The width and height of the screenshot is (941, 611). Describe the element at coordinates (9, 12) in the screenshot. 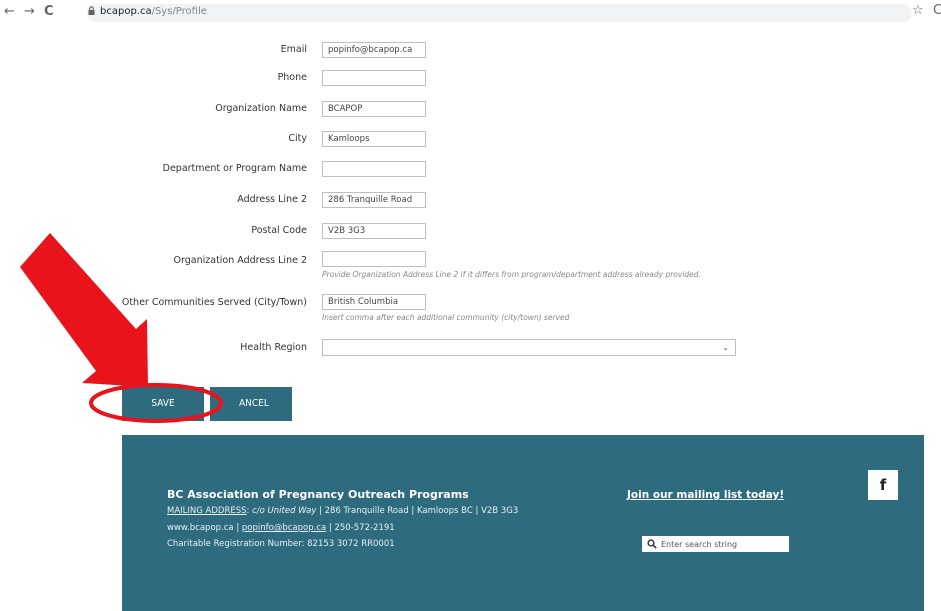

I see `back-arrow-icon: ←` at that location.